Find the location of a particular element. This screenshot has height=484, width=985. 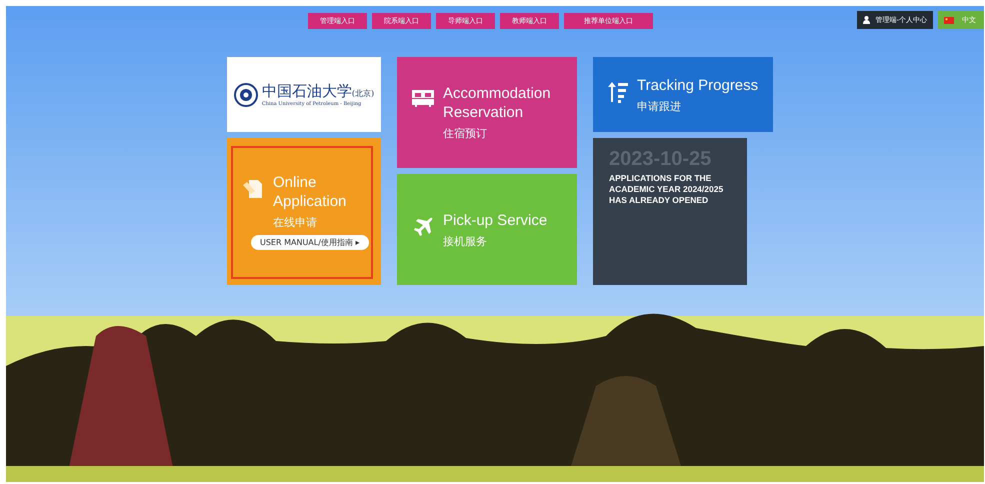

notice-text: APPLICATIONS FOR THE ACADEMIC YEAR 2024/2025 HAS ALREADY OPENED is located at coordinates (666, 189).